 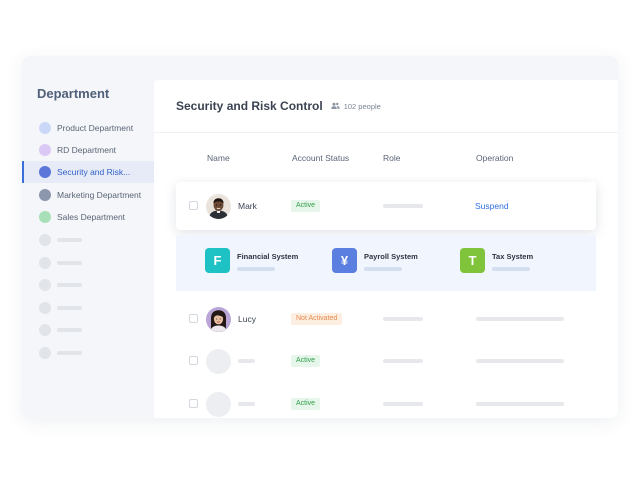 I want to click on user-name: Mark, so click(x=247, y=206).